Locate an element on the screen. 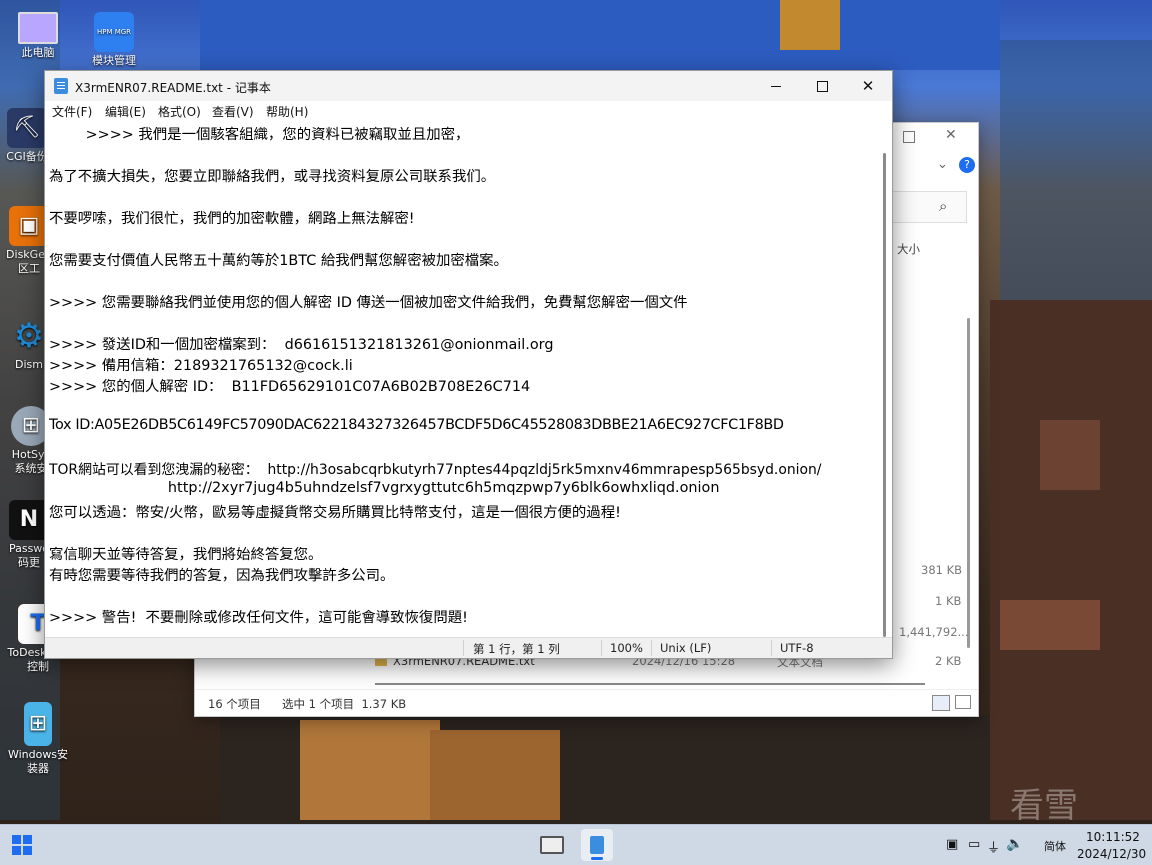 This screenshot has width=1152, height=865. network-icon: ▣ is located at coordinates (952, 844).